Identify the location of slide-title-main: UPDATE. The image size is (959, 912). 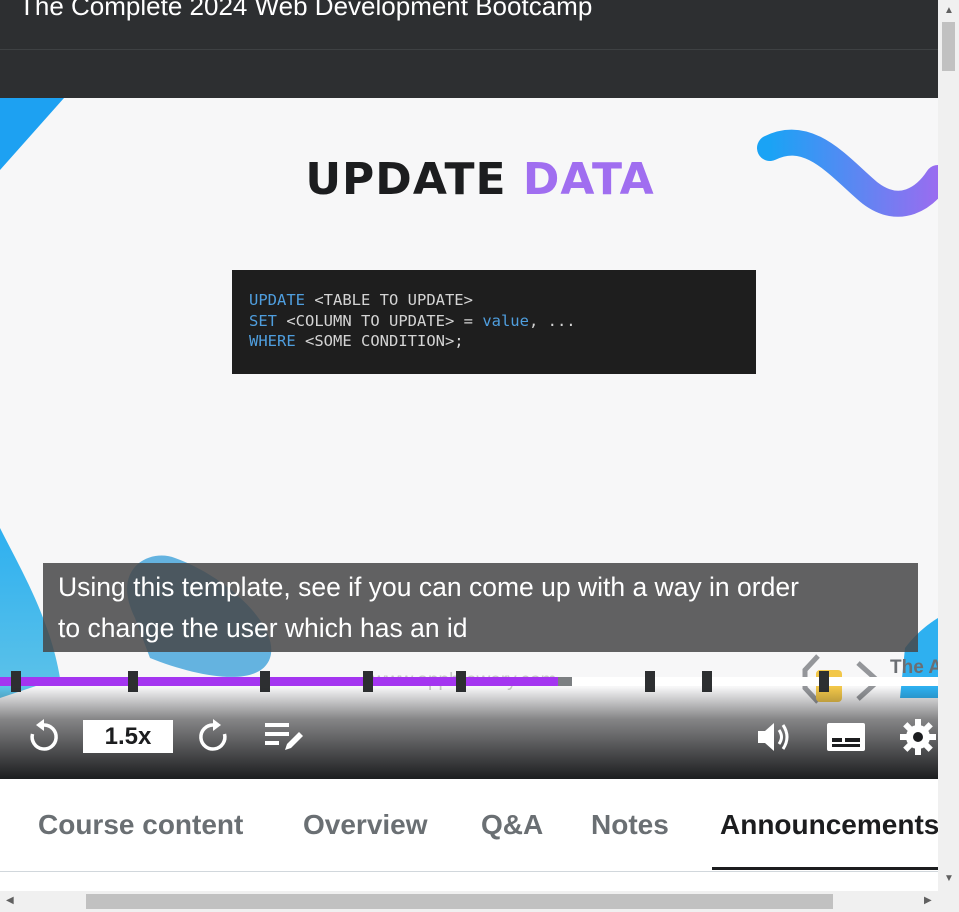
(406, 179).